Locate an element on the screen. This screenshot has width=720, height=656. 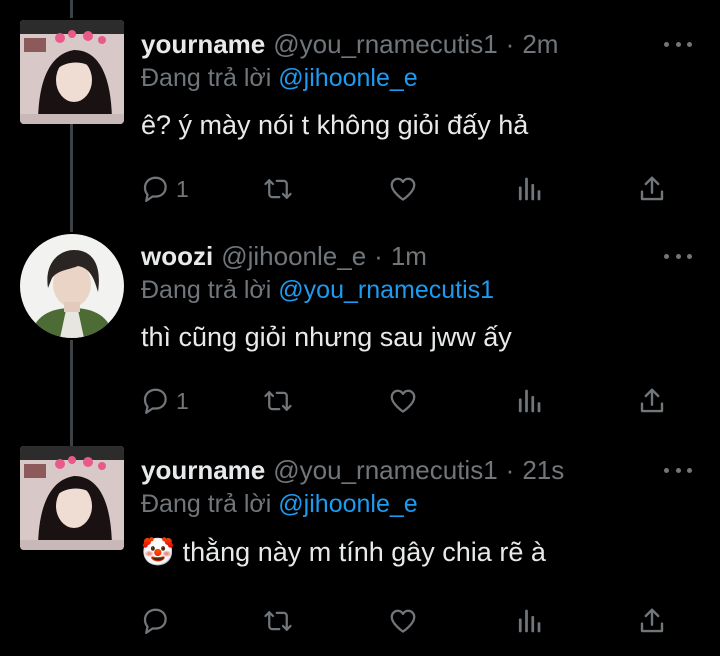
tweet-header: woozi @jihoonle_e · 1m is located at coordinates (284, 256).